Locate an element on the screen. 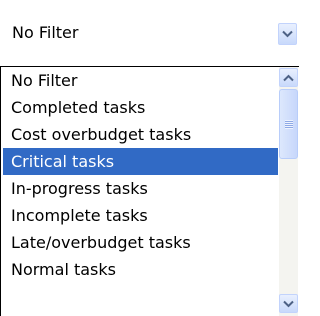 The image size is (320, 316). scroll-grip-icon is located at coordinates (289, 124).